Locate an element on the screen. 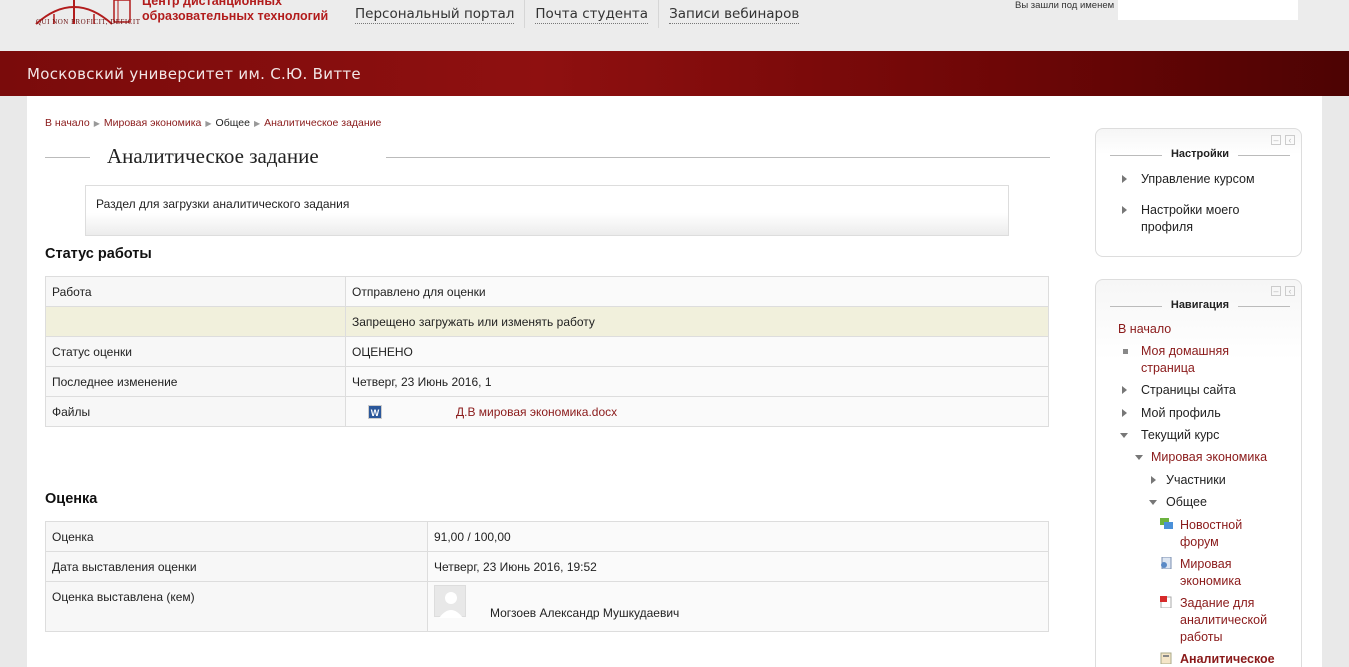 This screenshot has height=667, width=1349. grader-avatar is located at coordinates (450, 601).